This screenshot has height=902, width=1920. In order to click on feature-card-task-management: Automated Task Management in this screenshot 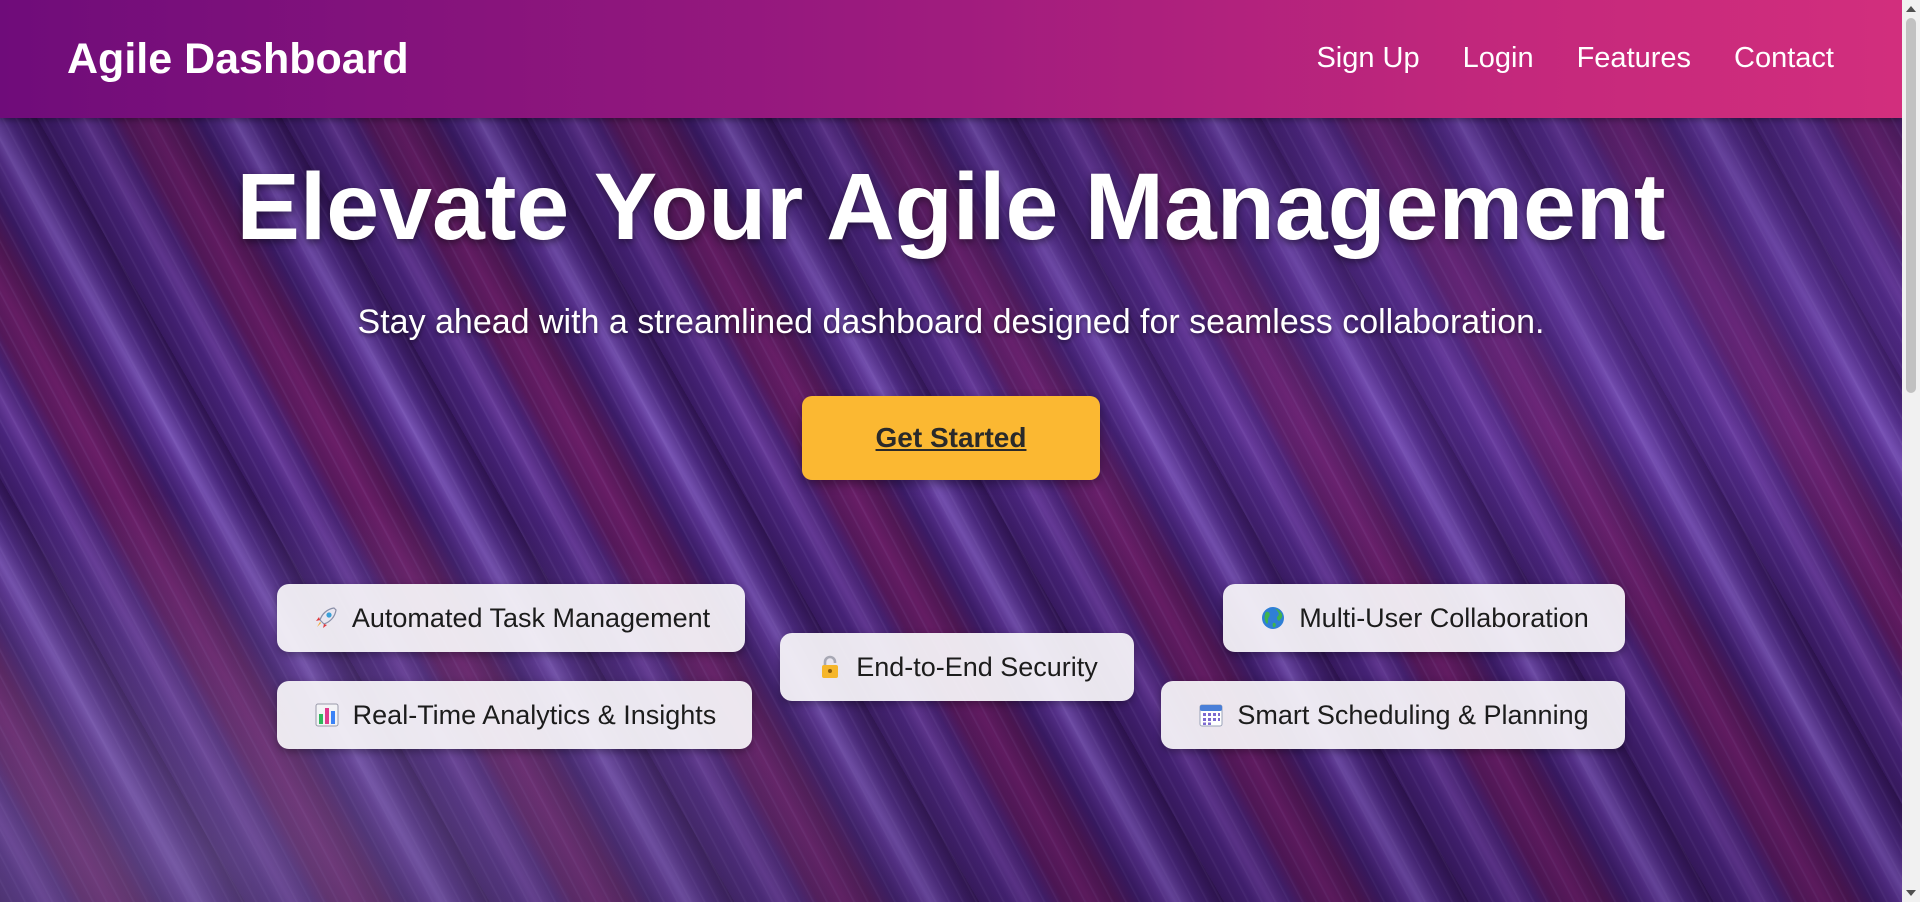, I will do `click(511, 618)`.